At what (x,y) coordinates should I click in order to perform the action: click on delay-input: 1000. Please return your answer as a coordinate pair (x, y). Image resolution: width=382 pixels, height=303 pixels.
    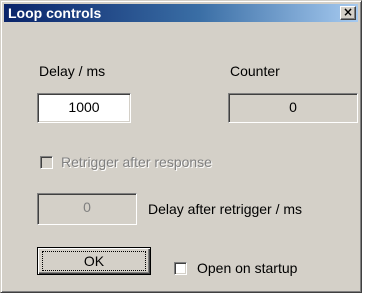
    Looking at the image, I should click on (84, 108).